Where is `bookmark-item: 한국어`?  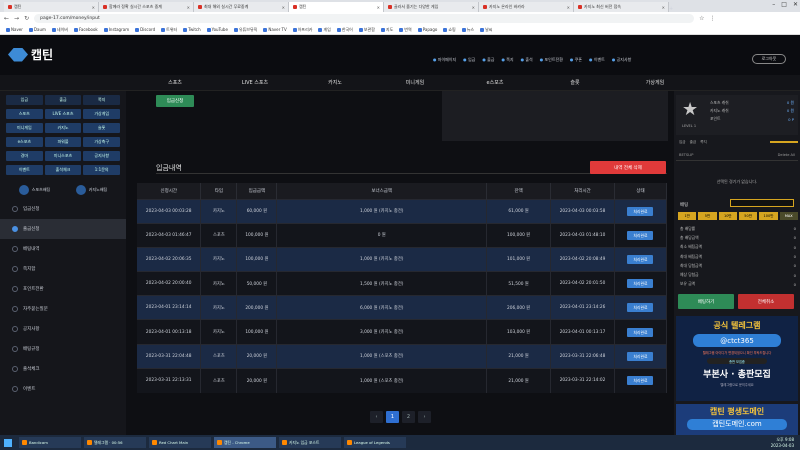 bookmark-item: 한국어 is located at coordinates (344, 30).